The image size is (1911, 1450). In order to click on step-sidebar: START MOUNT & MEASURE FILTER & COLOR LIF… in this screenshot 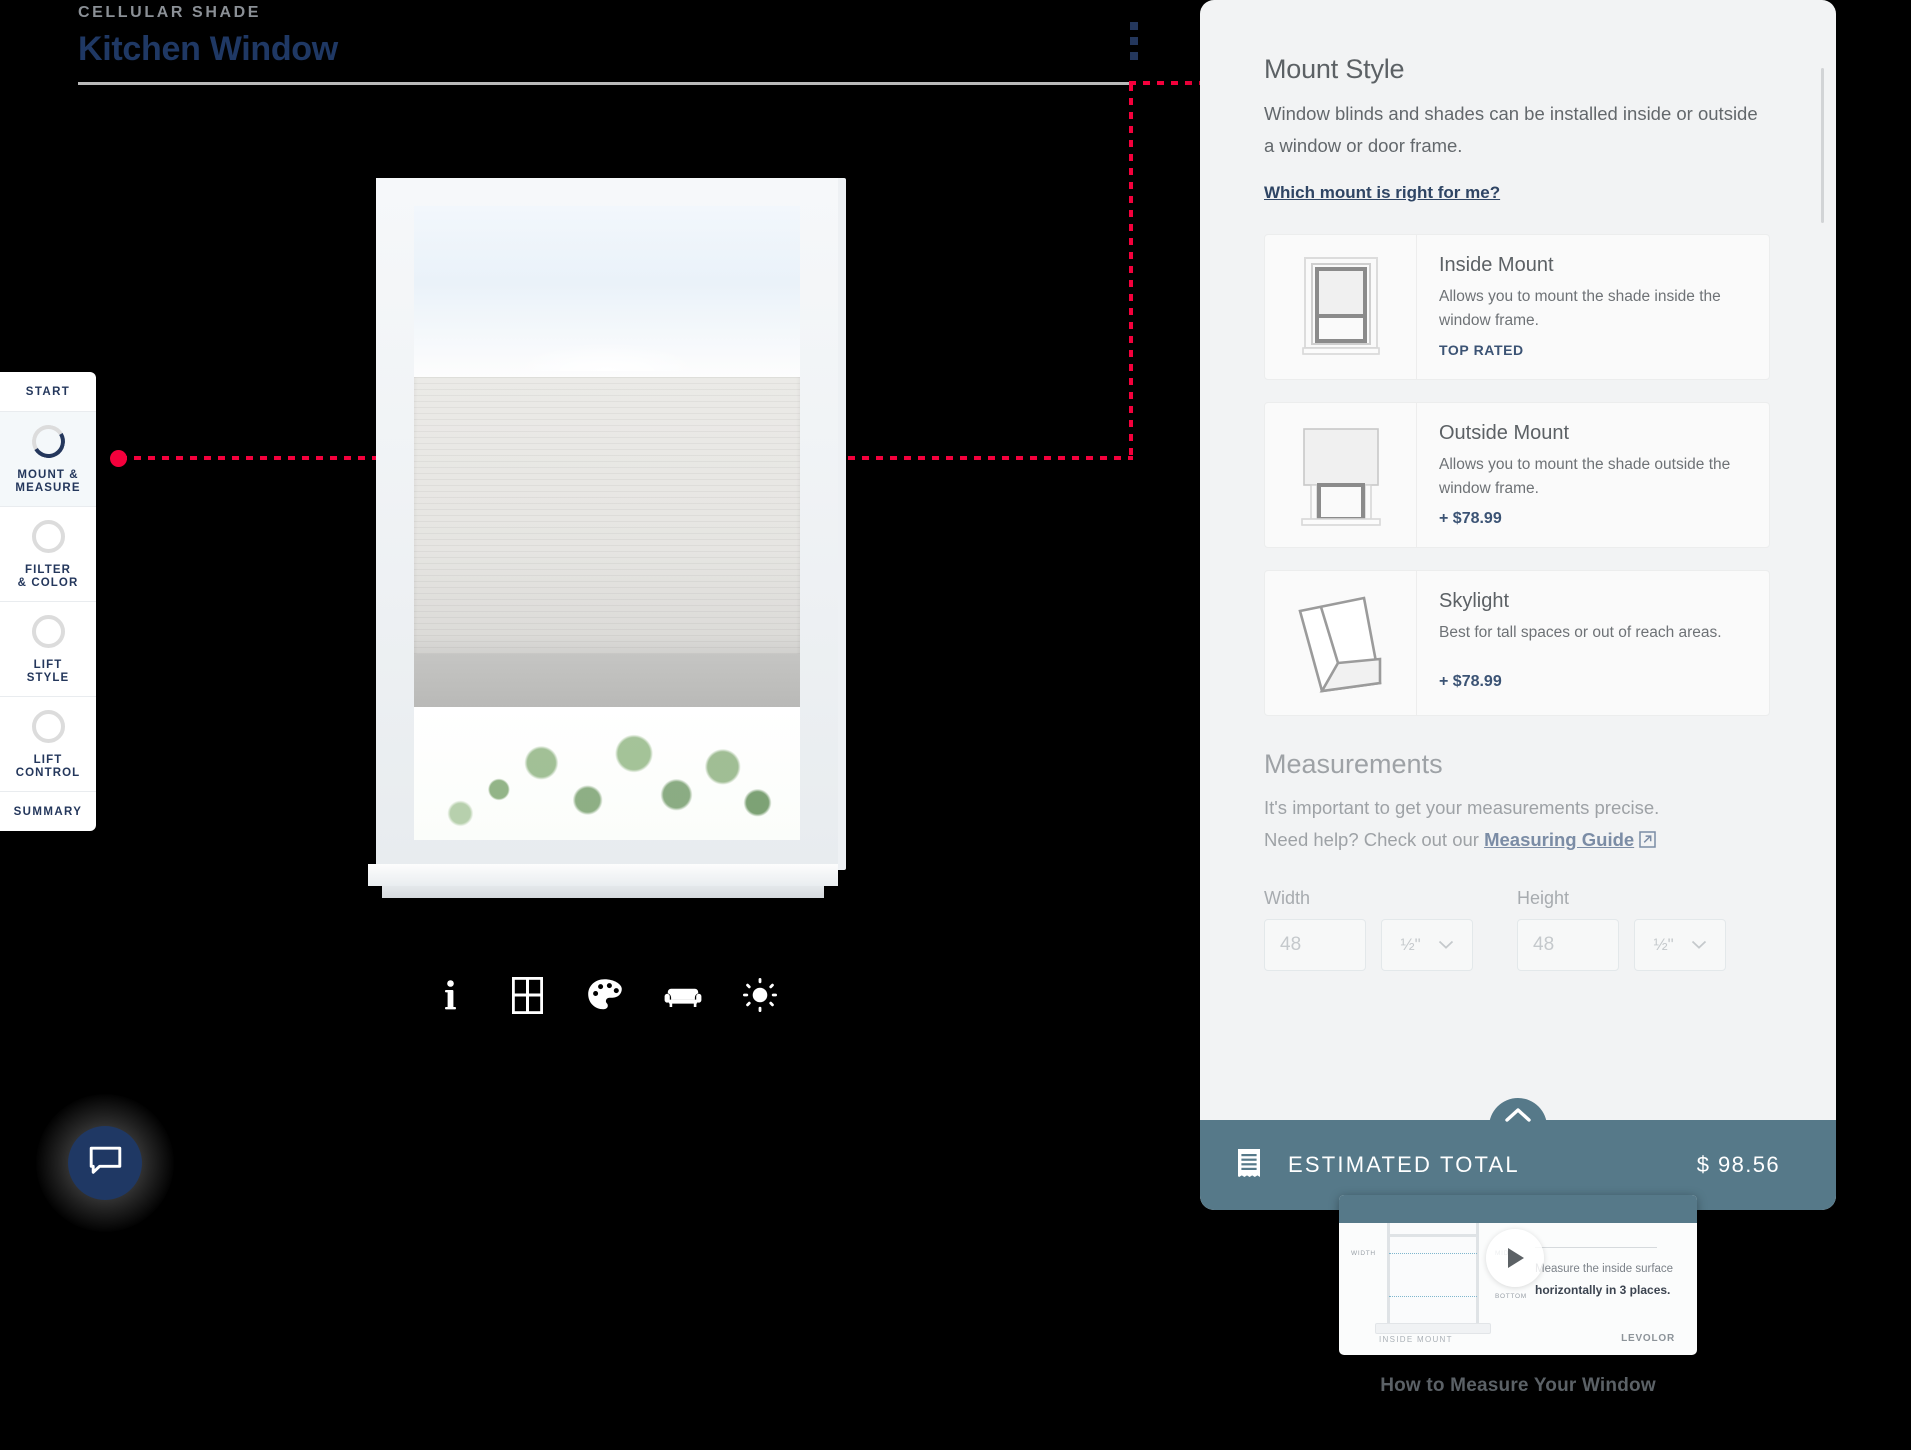, I will do `click(48, 601)`.